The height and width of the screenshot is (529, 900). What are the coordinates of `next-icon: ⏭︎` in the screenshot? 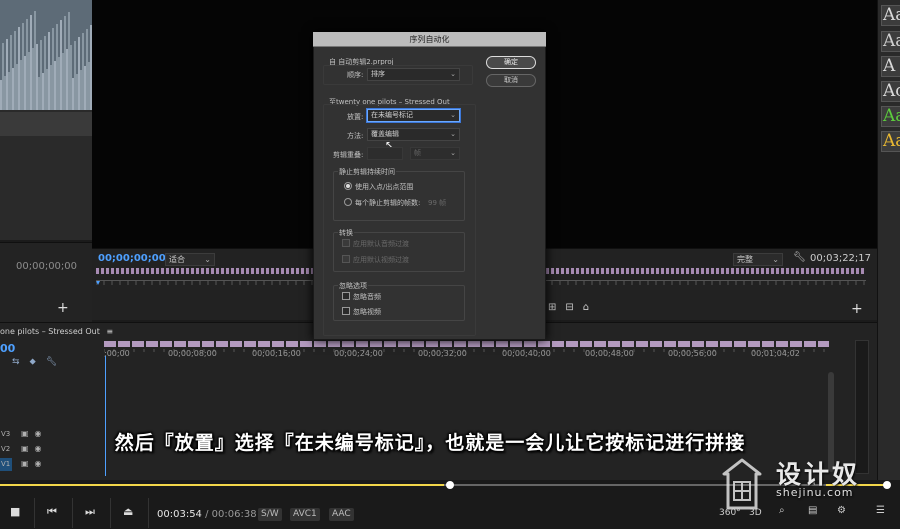 It's located at (90, 512).